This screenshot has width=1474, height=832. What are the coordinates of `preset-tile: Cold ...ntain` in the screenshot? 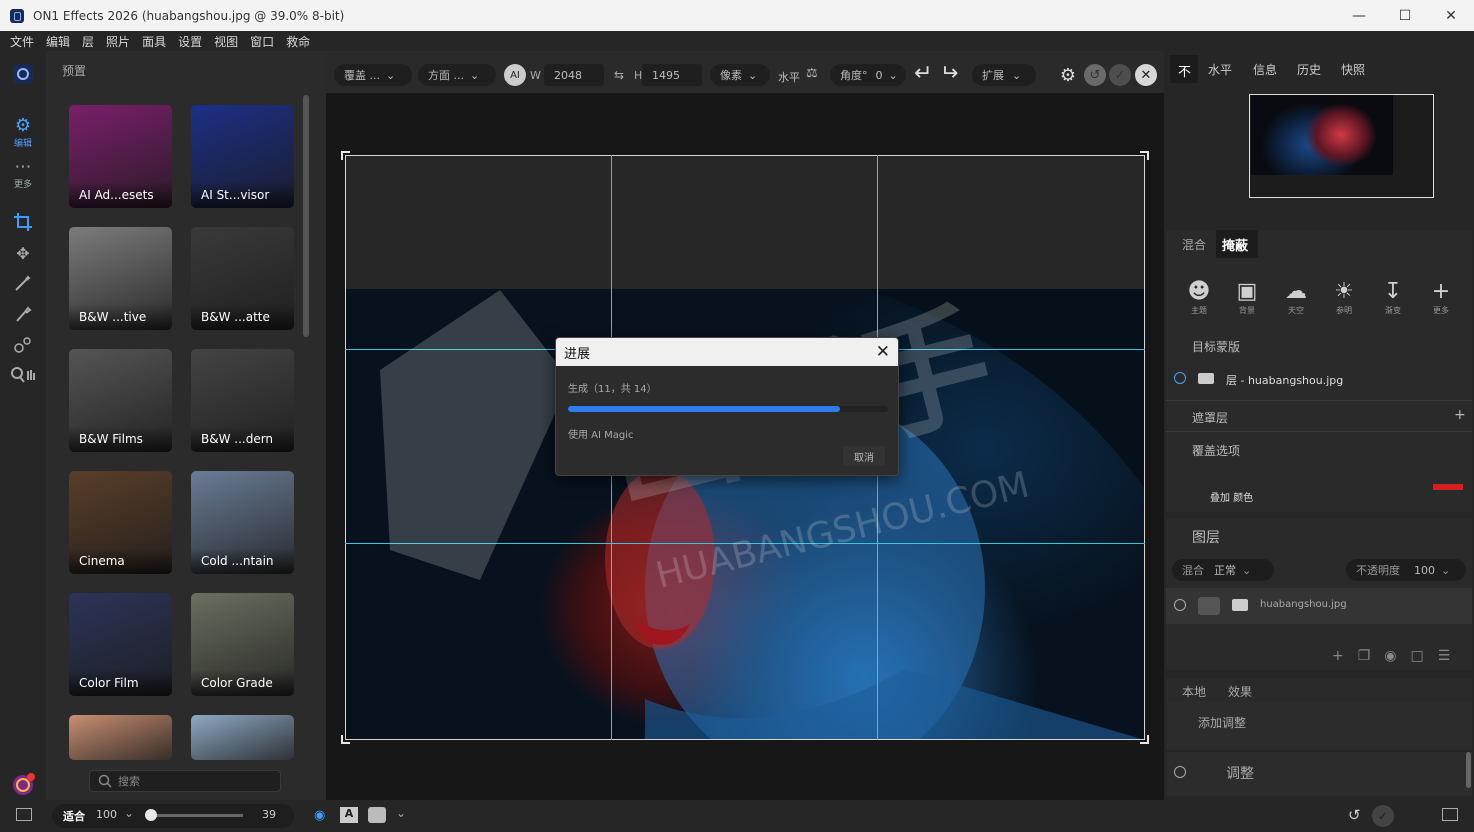 It's located at (242, 522).